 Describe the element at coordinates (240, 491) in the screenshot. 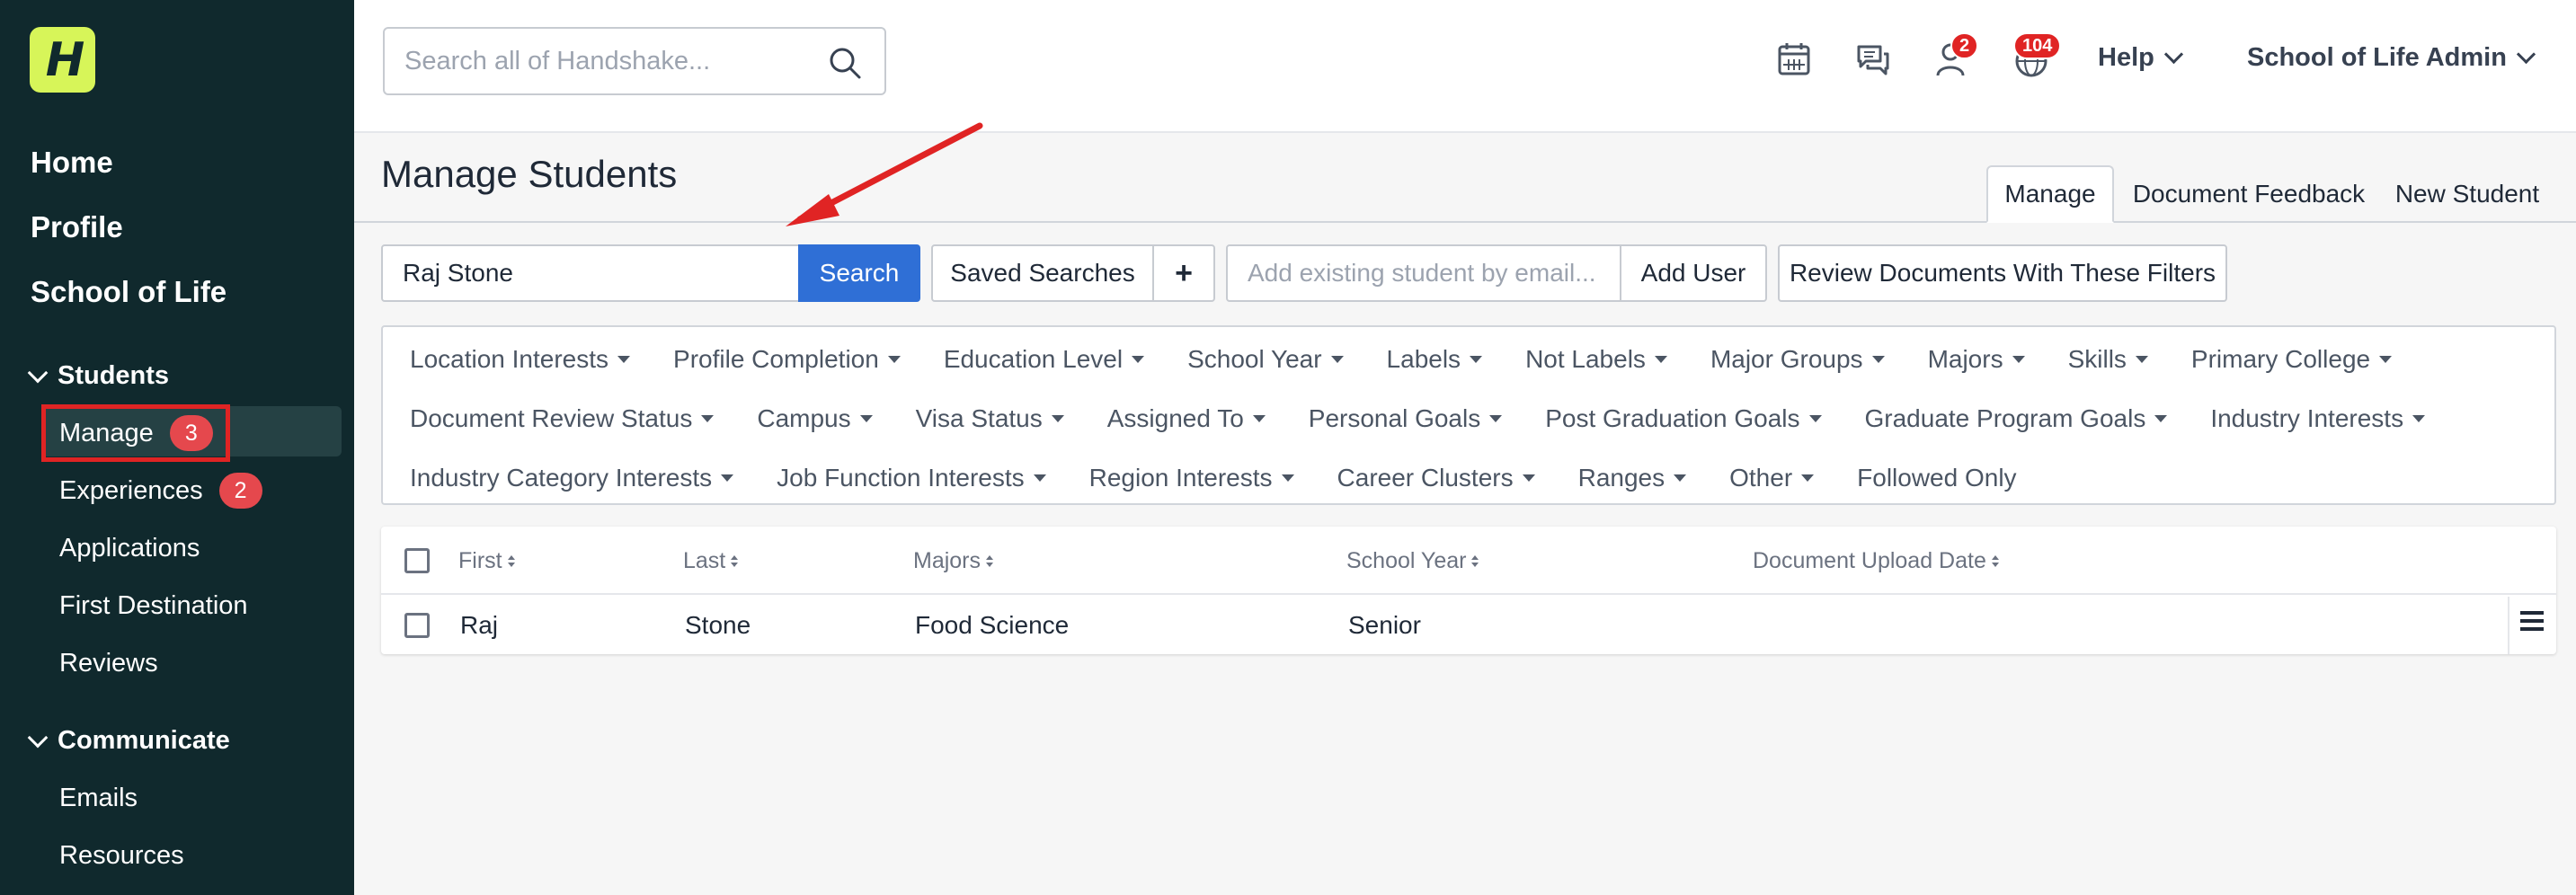

I see `experiences-count-badge: 2` at that location.